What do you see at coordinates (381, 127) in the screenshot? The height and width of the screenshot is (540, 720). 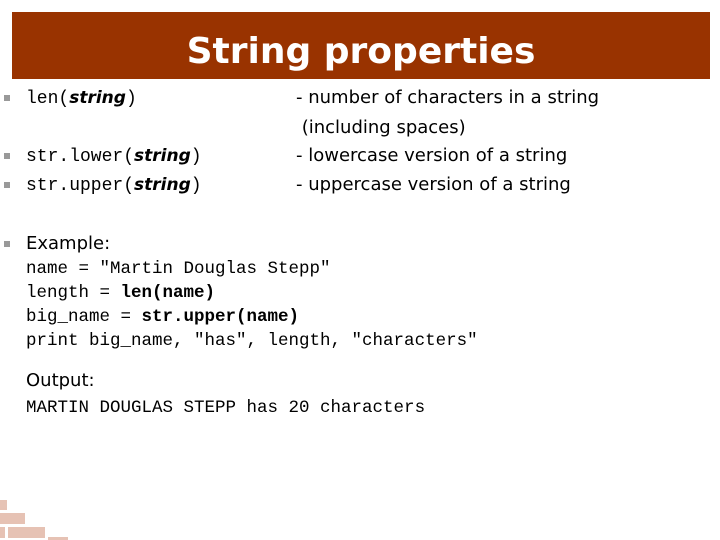 I see `function-description-len-continued: (including spaces)` at bounding box center [381, 127].